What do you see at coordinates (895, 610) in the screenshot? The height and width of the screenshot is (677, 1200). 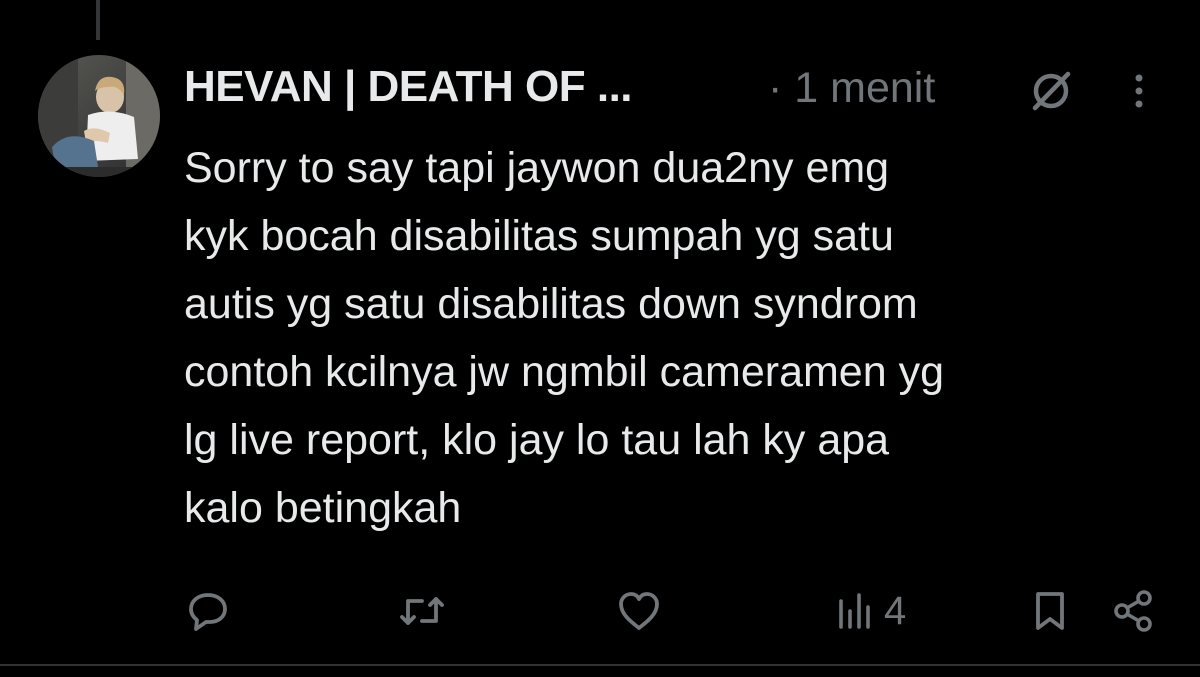 I see `views-count: 4` at bounding box center [895, 610].